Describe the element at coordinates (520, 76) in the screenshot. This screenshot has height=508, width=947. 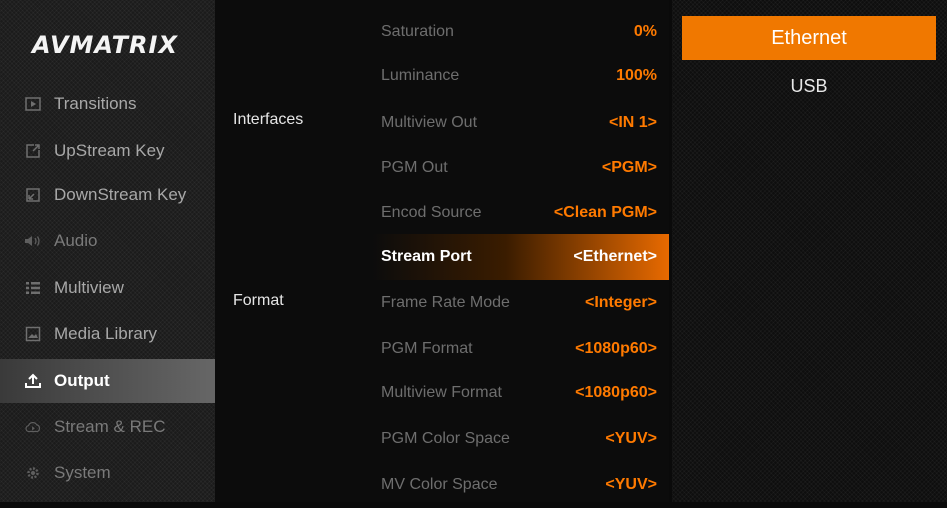
I see `setting-row-luminance: Luminance 100%` at that location.